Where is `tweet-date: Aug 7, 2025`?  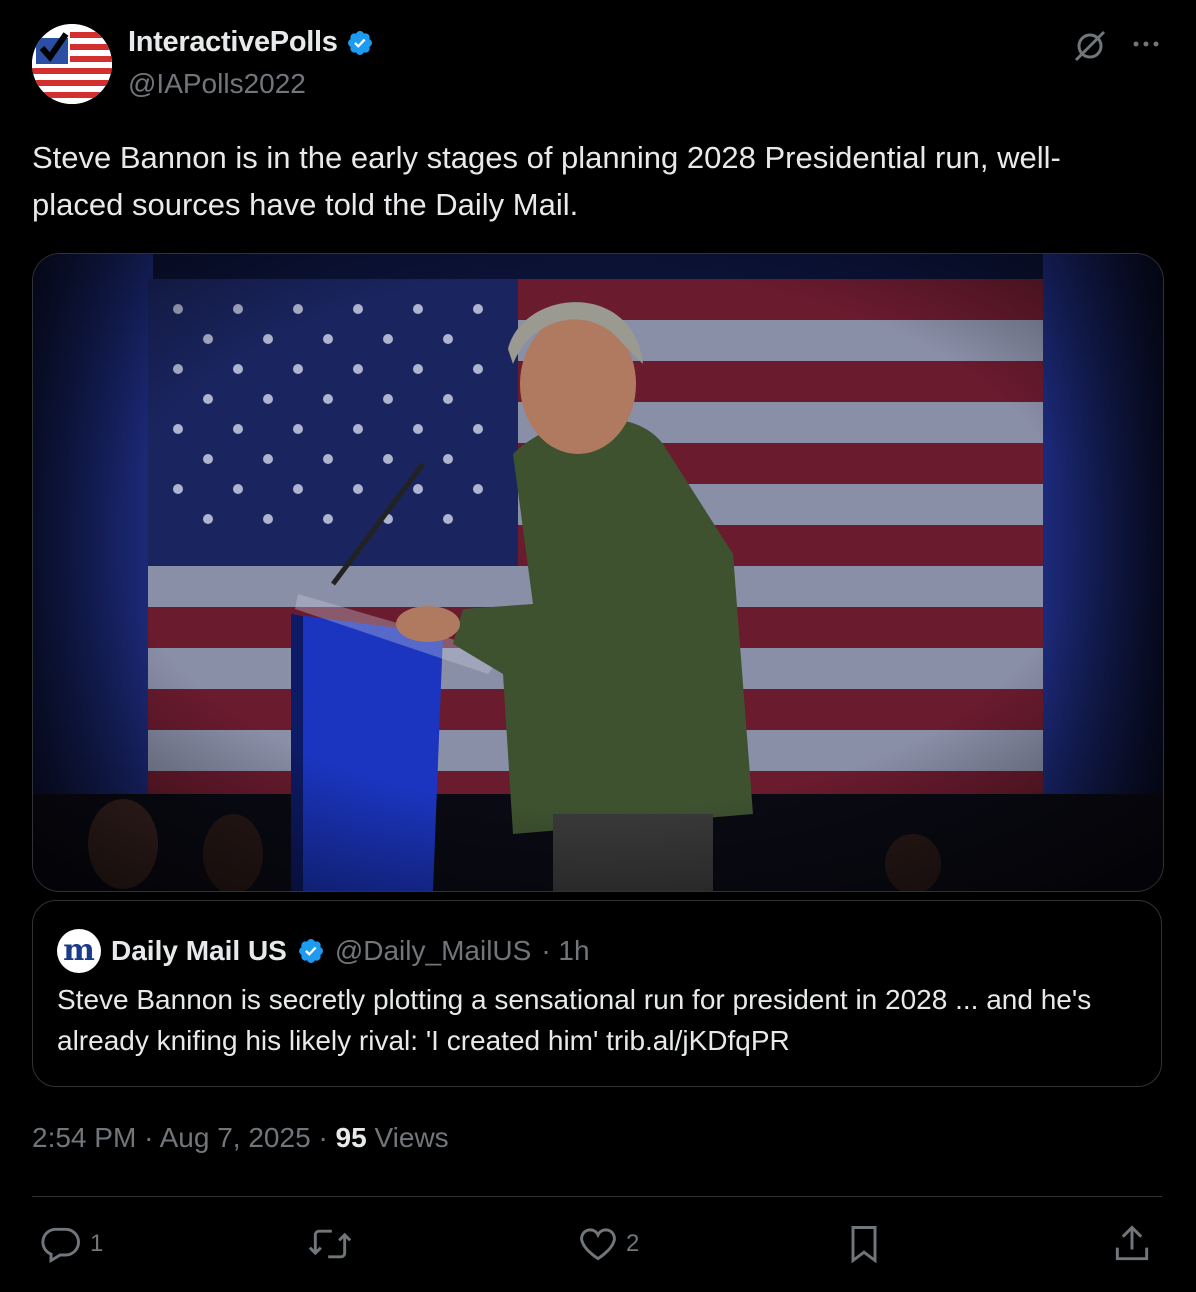 tweet-date: Aug 7, 2025 is located at coordinates (235, 1137).